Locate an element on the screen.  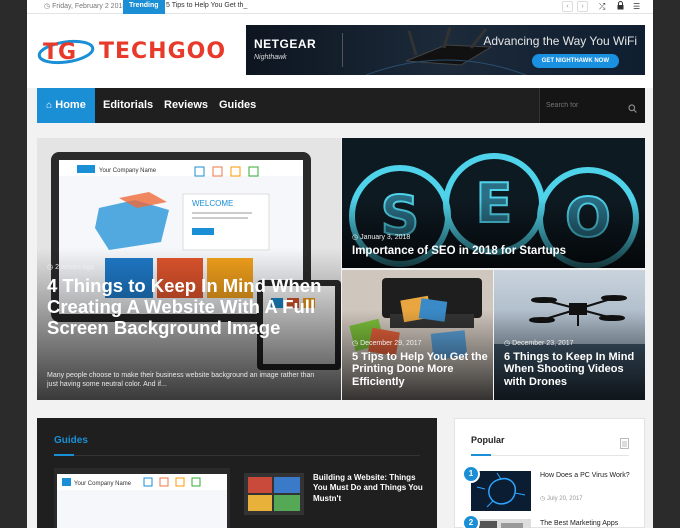
logo-text: TECHGOO is located at coordinates (163, 51).